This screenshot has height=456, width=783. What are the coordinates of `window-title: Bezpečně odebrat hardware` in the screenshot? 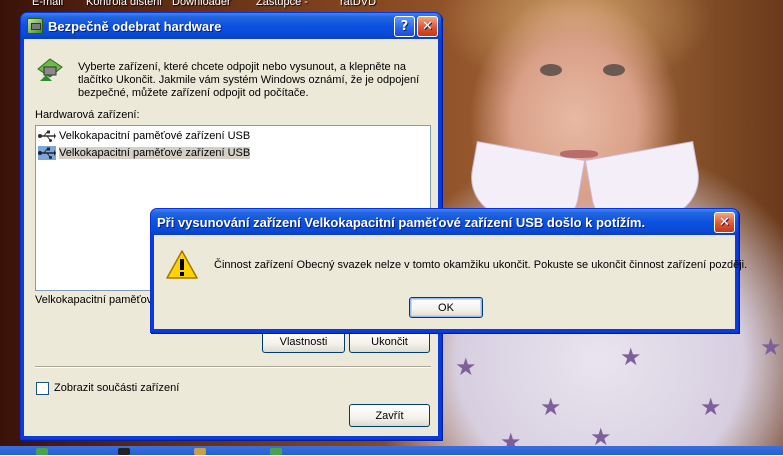 It's located at (135, 26).